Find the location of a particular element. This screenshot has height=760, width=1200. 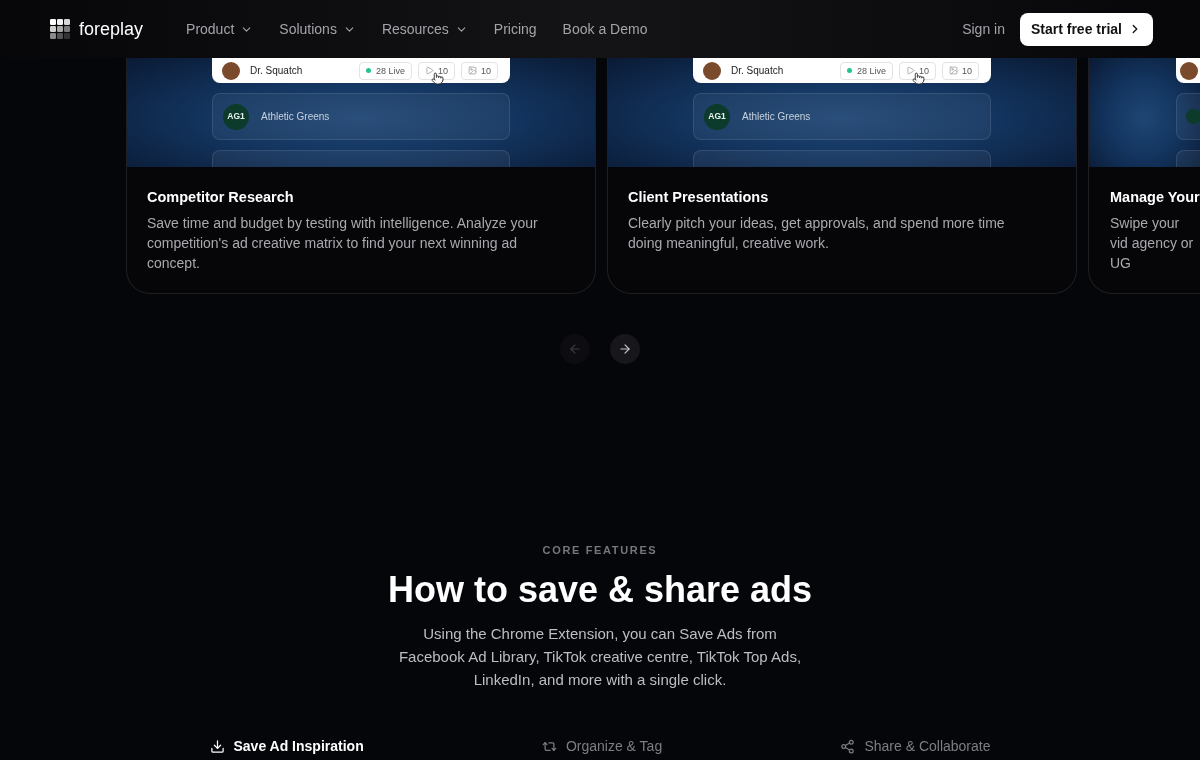

brand-logo-icon is located at coordinates (1193, 116).